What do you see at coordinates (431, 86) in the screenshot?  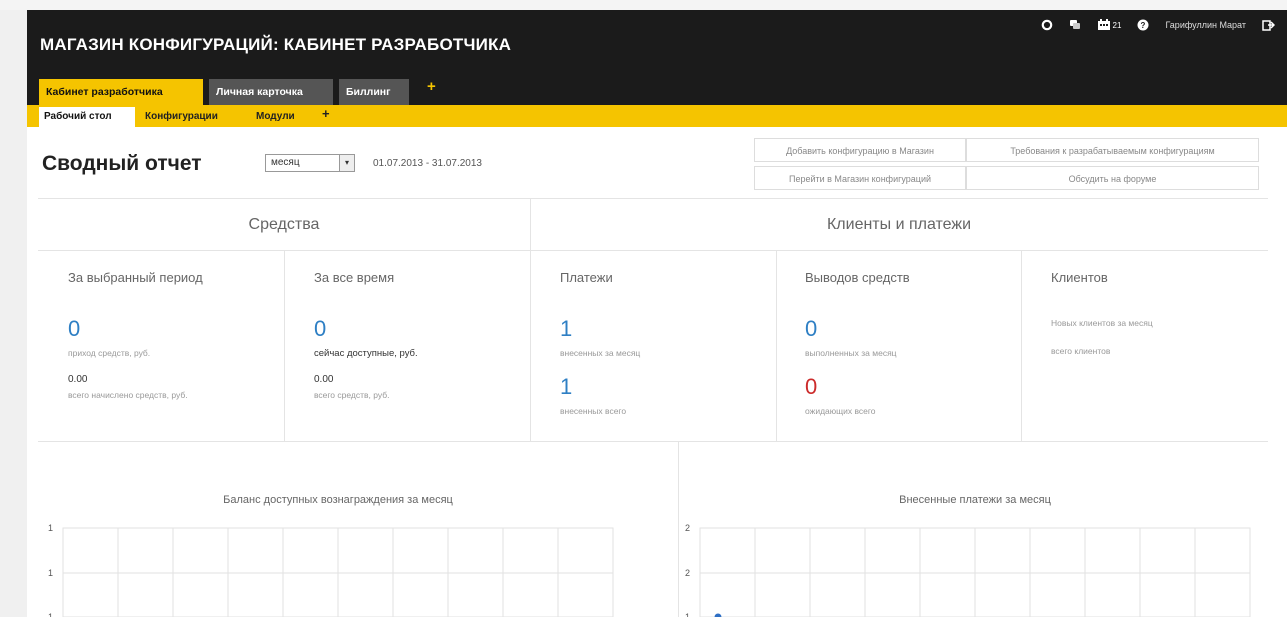 I see `add-tab-plus-icon: +` at bounding box center [431, 86].